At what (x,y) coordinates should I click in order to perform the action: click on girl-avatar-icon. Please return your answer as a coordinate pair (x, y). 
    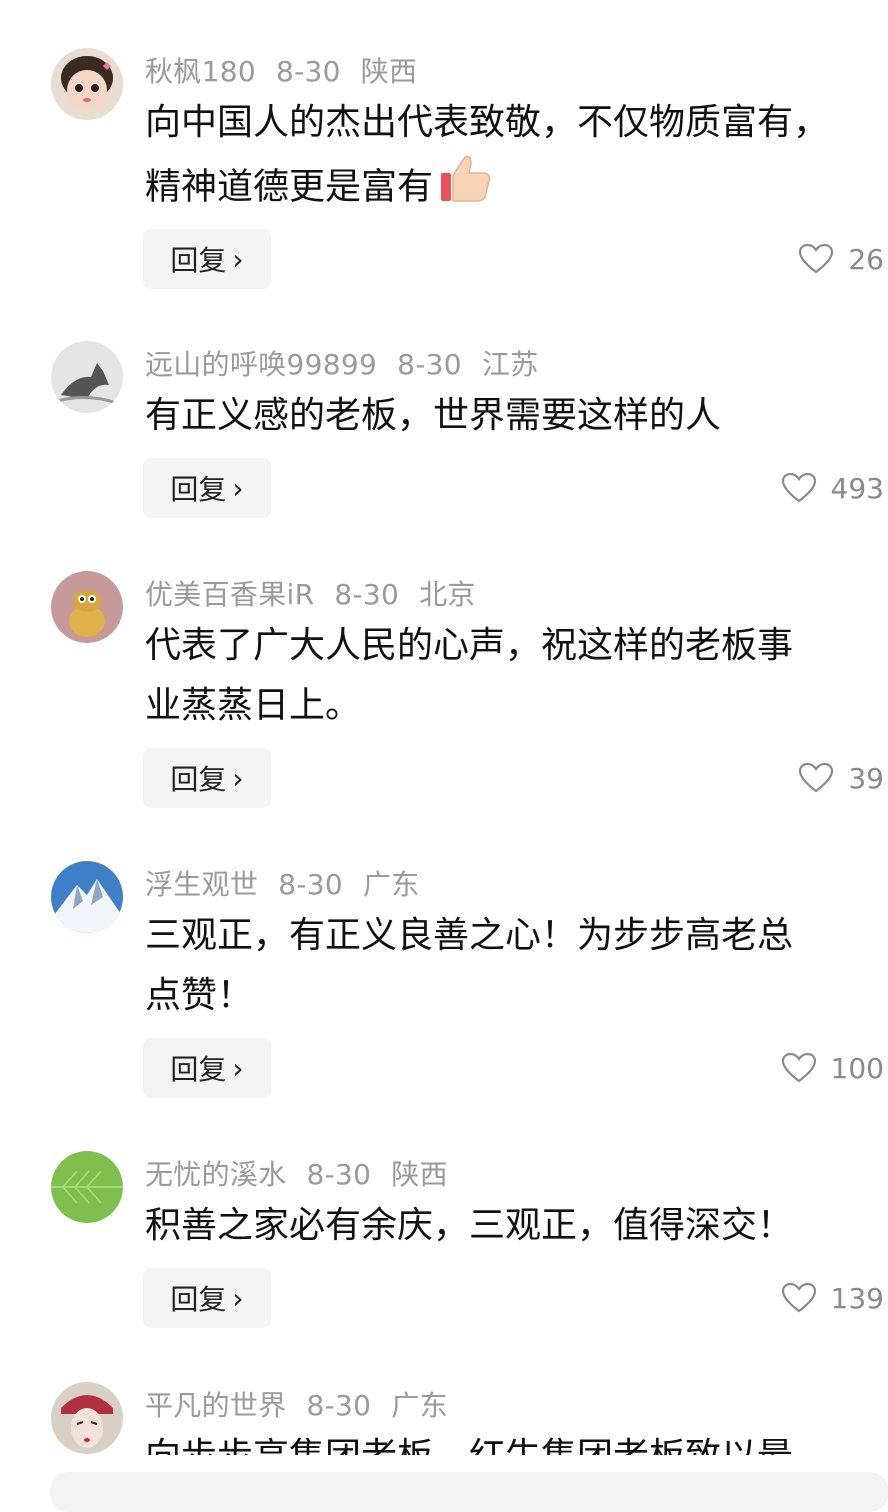
    Looking at the image, I should click on (87, 84).